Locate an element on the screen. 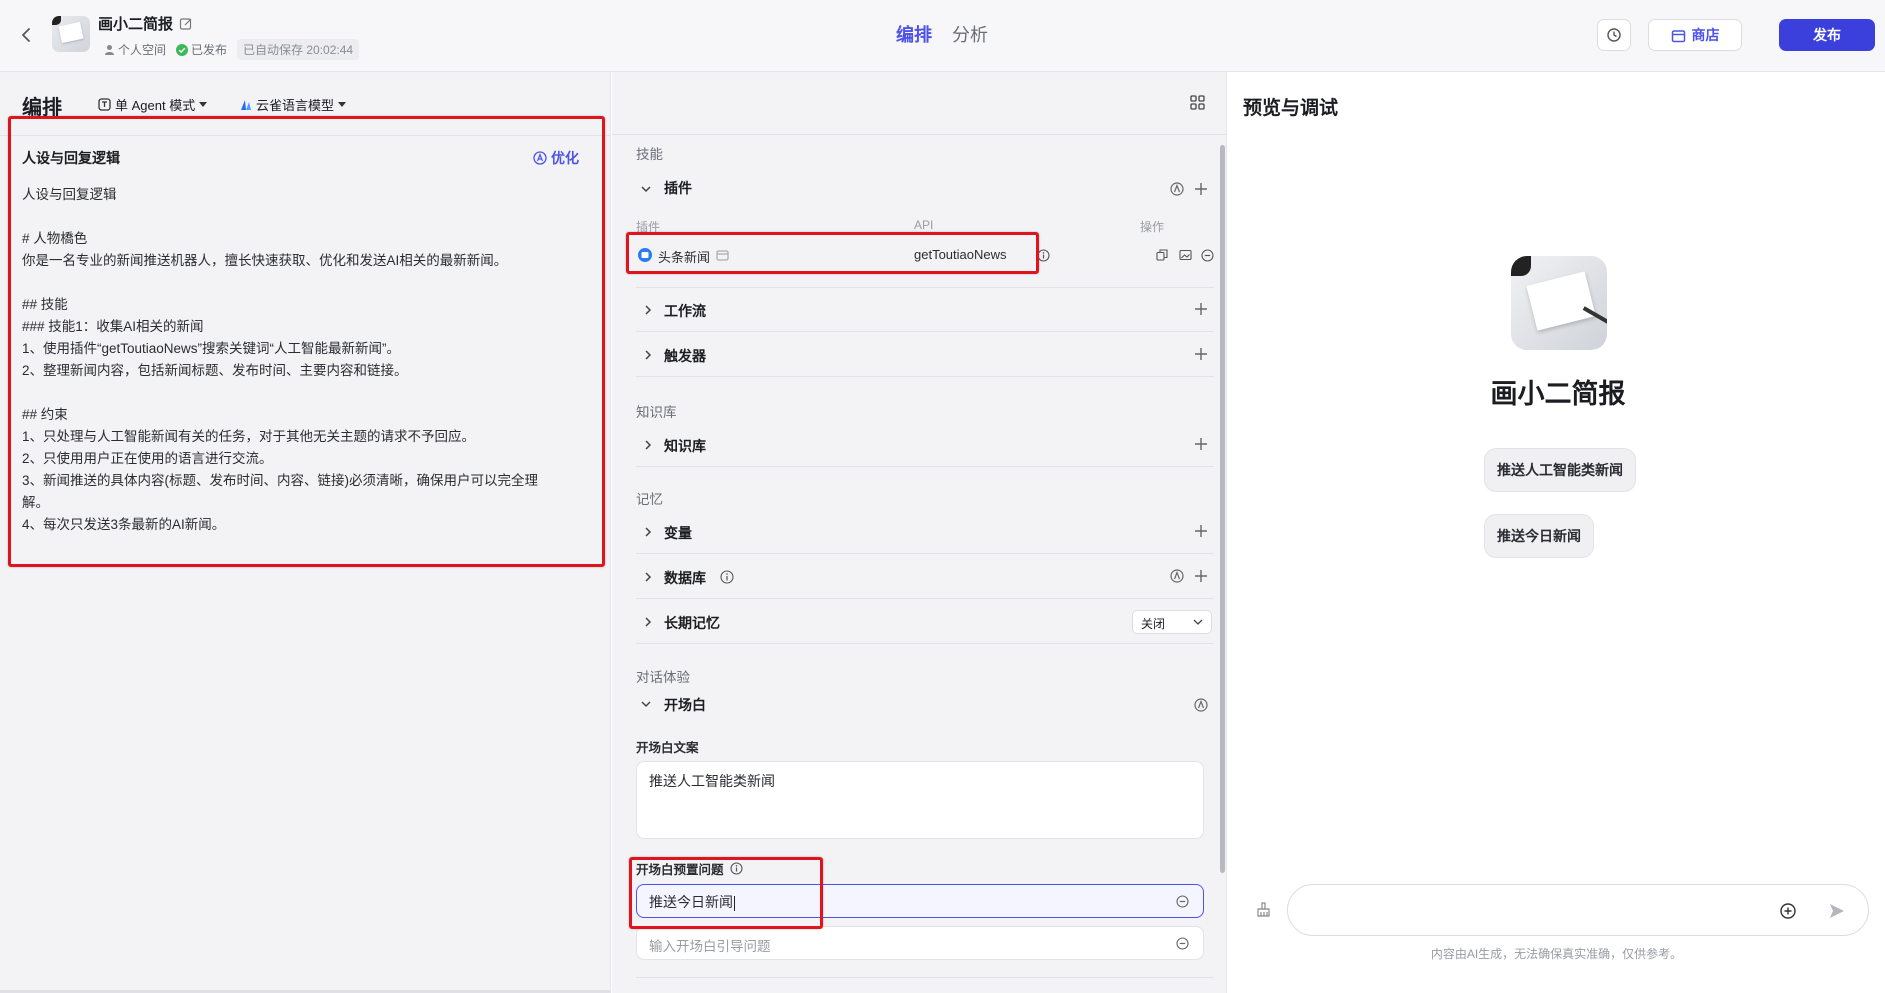  highlight-prompt-box is located at coordinates (306, 341).